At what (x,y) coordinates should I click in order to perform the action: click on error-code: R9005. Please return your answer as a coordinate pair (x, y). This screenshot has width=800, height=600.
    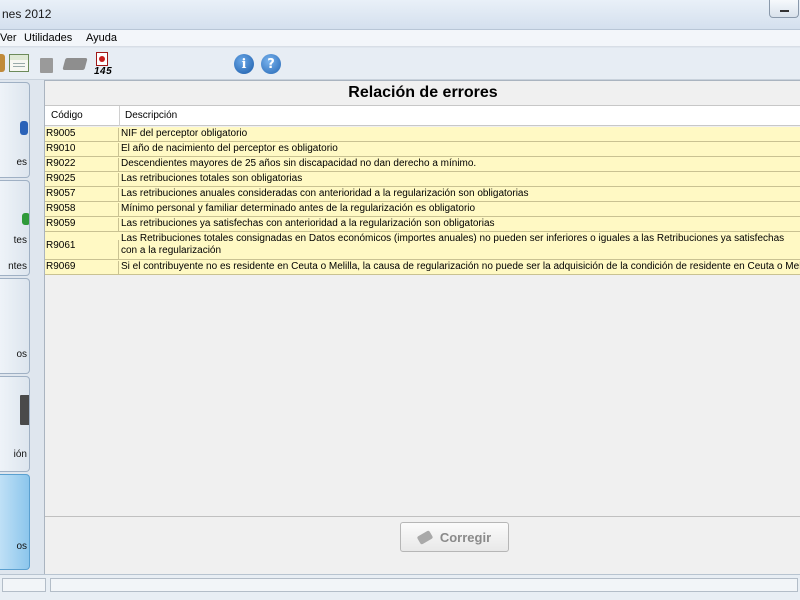
    Looking at the image, I should click on (82, 135).